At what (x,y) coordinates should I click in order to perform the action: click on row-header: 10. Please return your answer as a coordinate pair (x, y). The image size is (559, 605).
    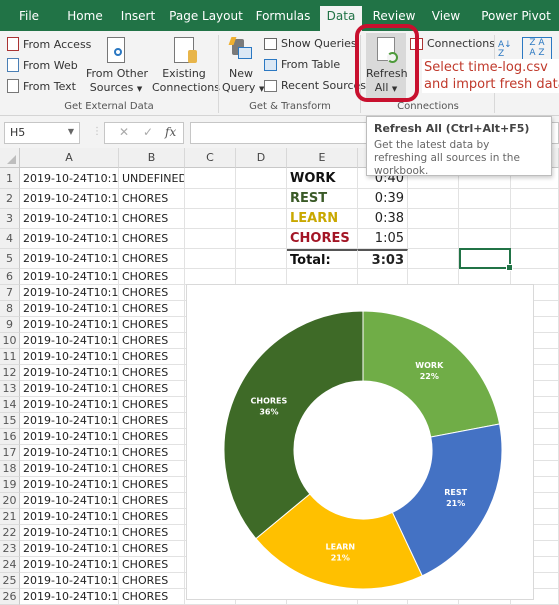
    Looking at the image, I should click on (10, 341).